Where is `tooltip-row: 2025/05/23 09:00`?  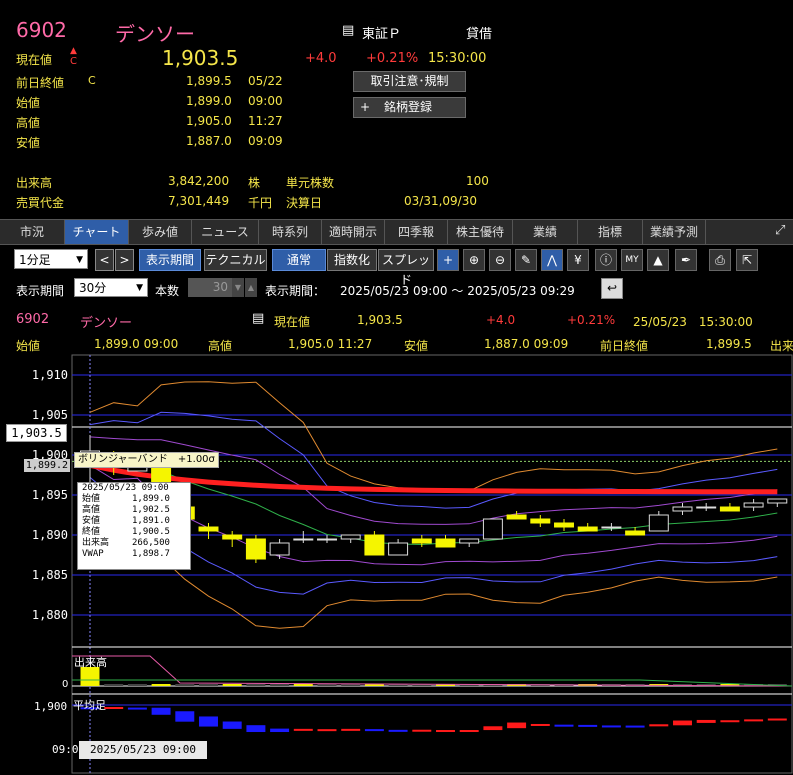
tooltip-row: 2025/05/23 09:00 is located at coordinates (134, 488).